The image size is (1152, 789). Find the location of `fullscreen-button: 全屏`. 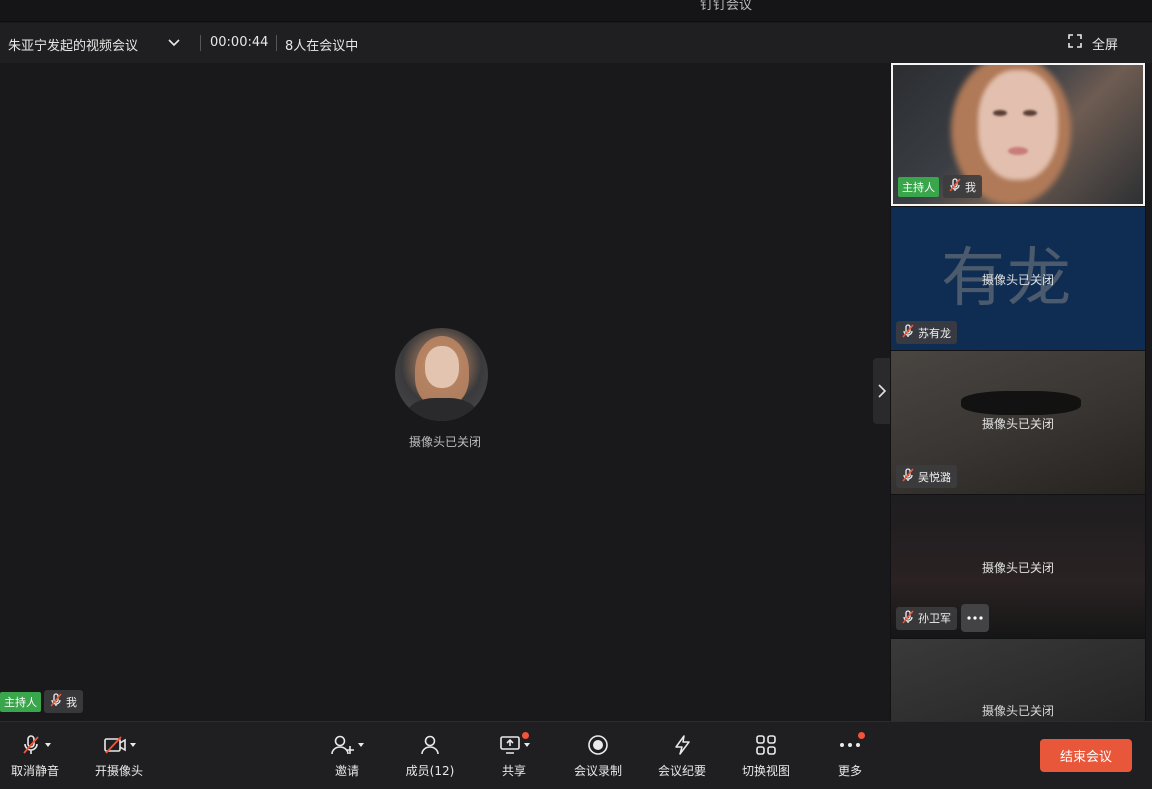

fullscreen-button: 全屏 is located at coordinates (1093, 43).